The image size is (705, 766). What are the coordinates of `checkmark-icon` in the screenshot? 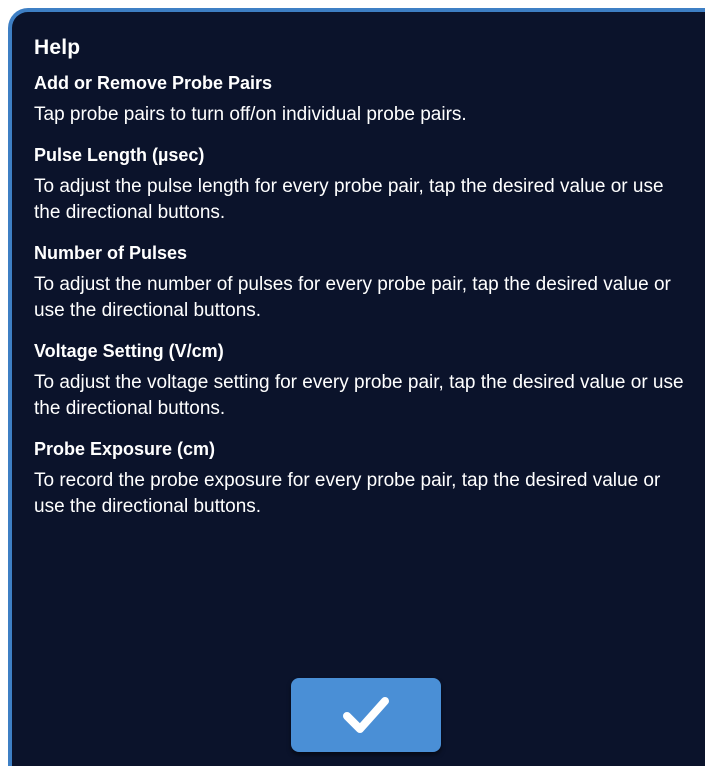 It's located at (366, 715).